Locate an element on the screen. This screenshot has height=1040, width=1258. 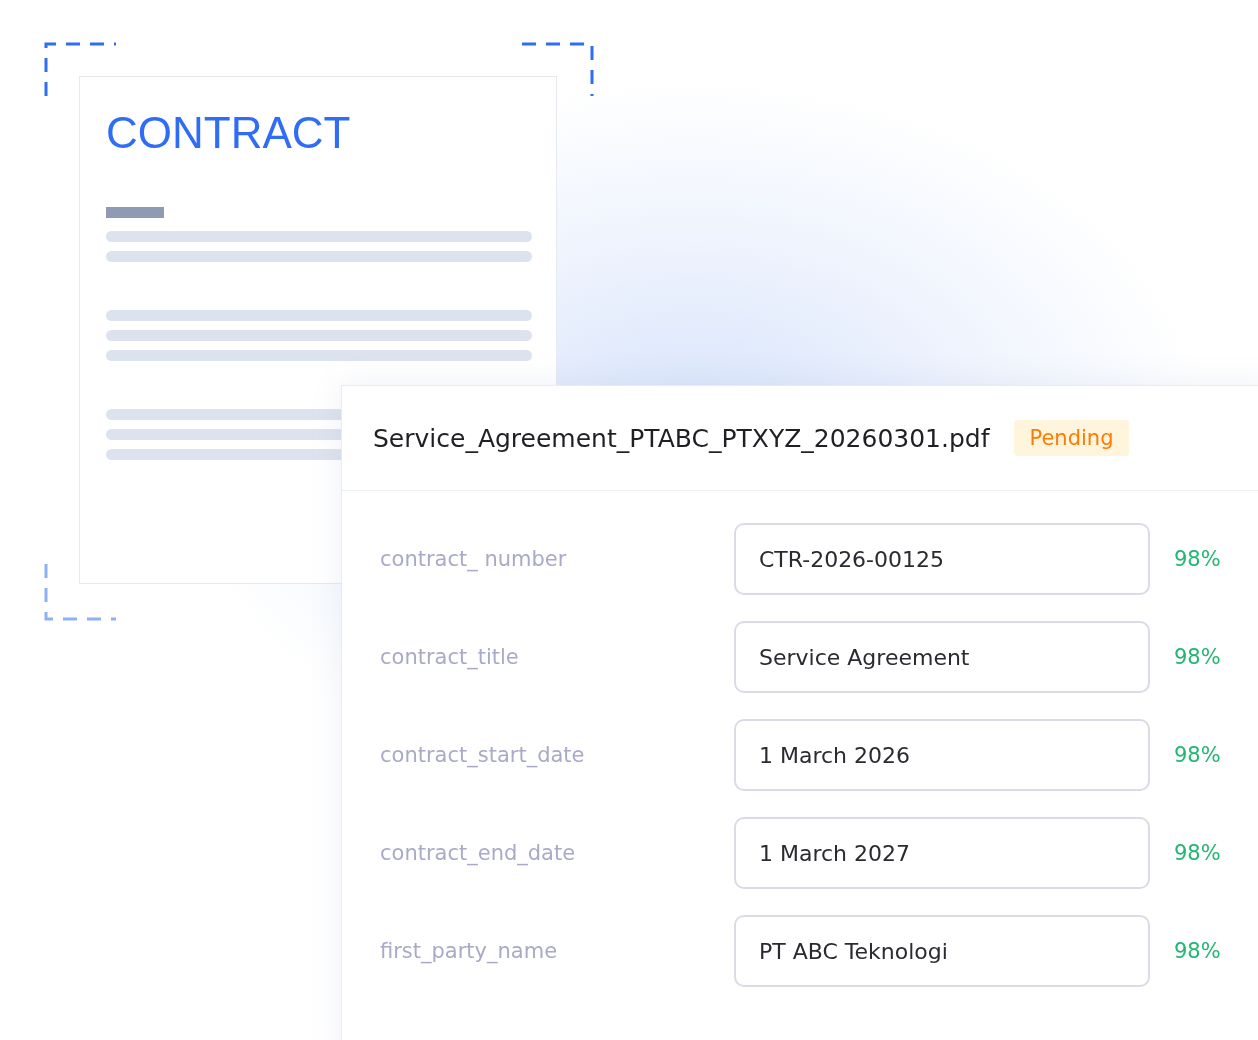
field-label: contract_title is located at coordinates (450, 657).